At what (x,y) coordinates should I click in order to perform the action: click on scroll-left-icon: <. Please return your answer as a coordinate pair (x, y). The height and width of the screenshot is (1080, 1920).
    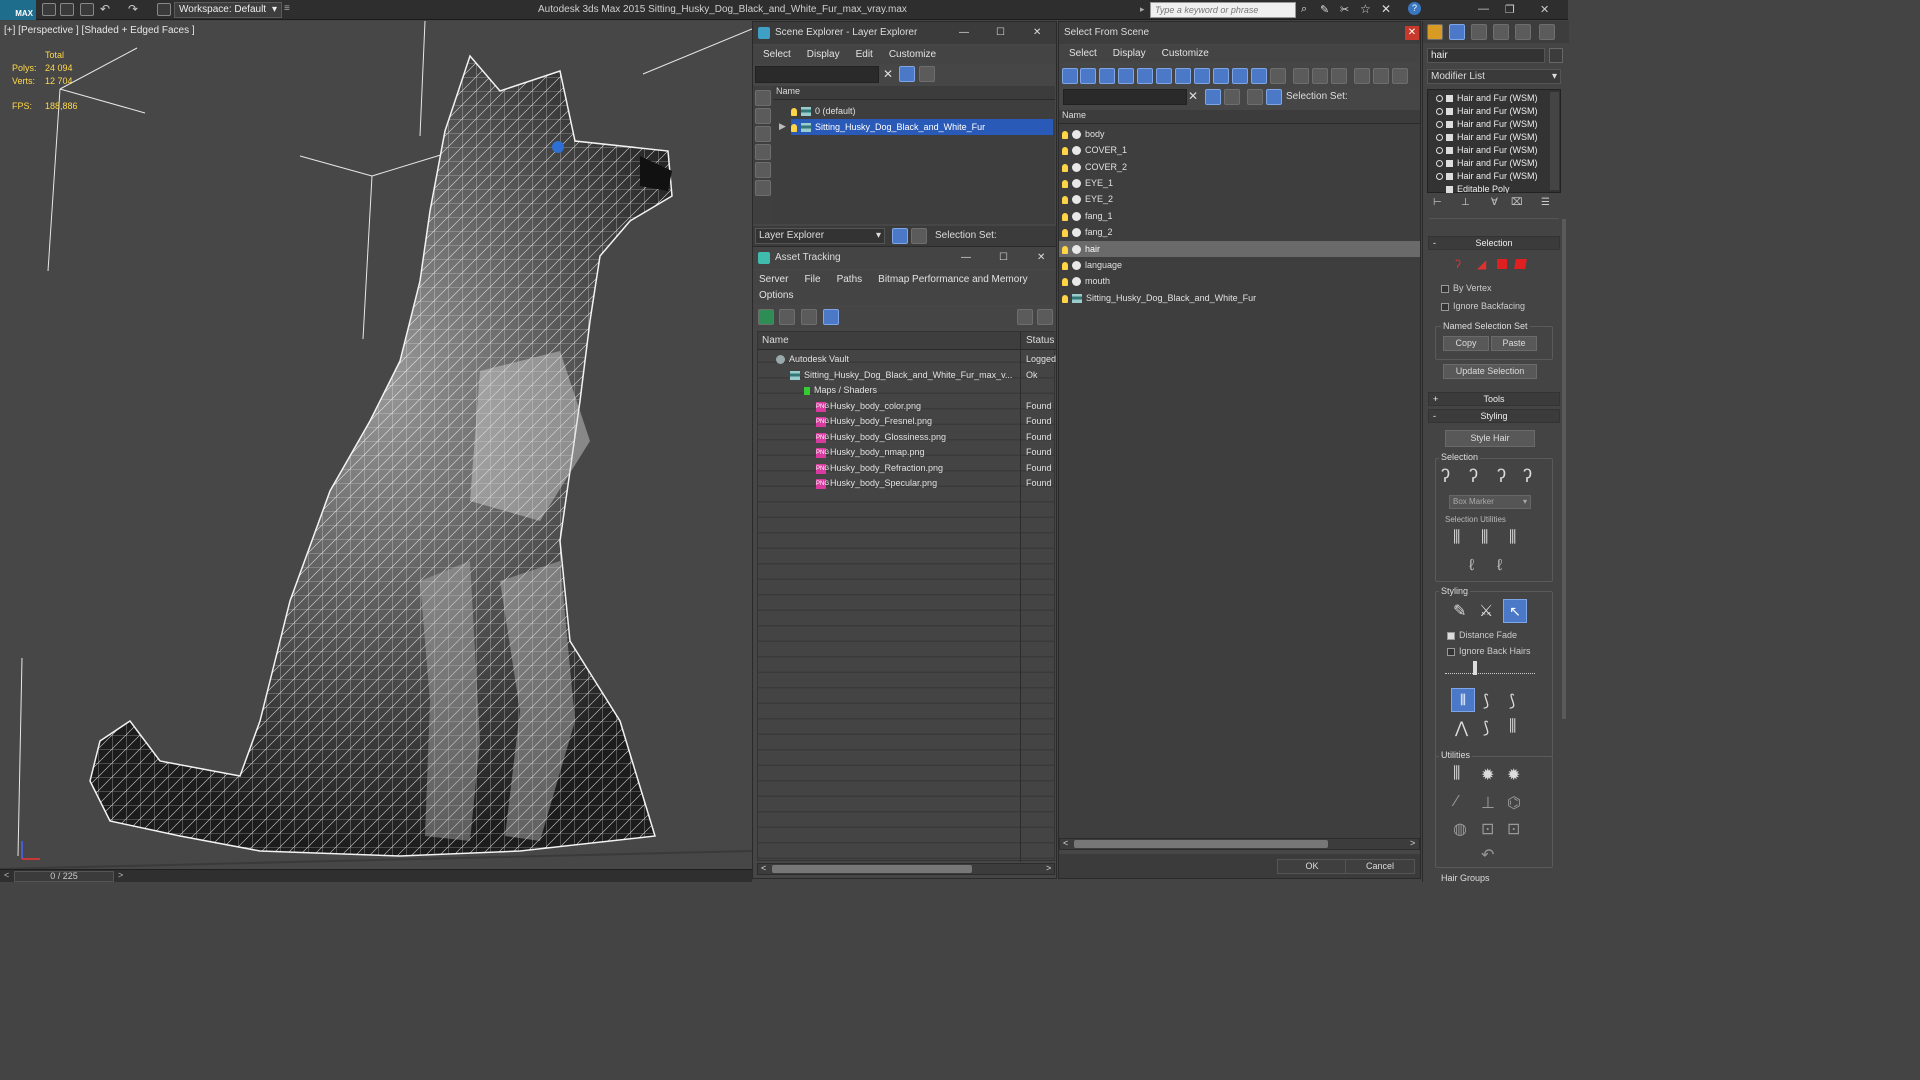
    Looking at the image, I should click on (763, 868).